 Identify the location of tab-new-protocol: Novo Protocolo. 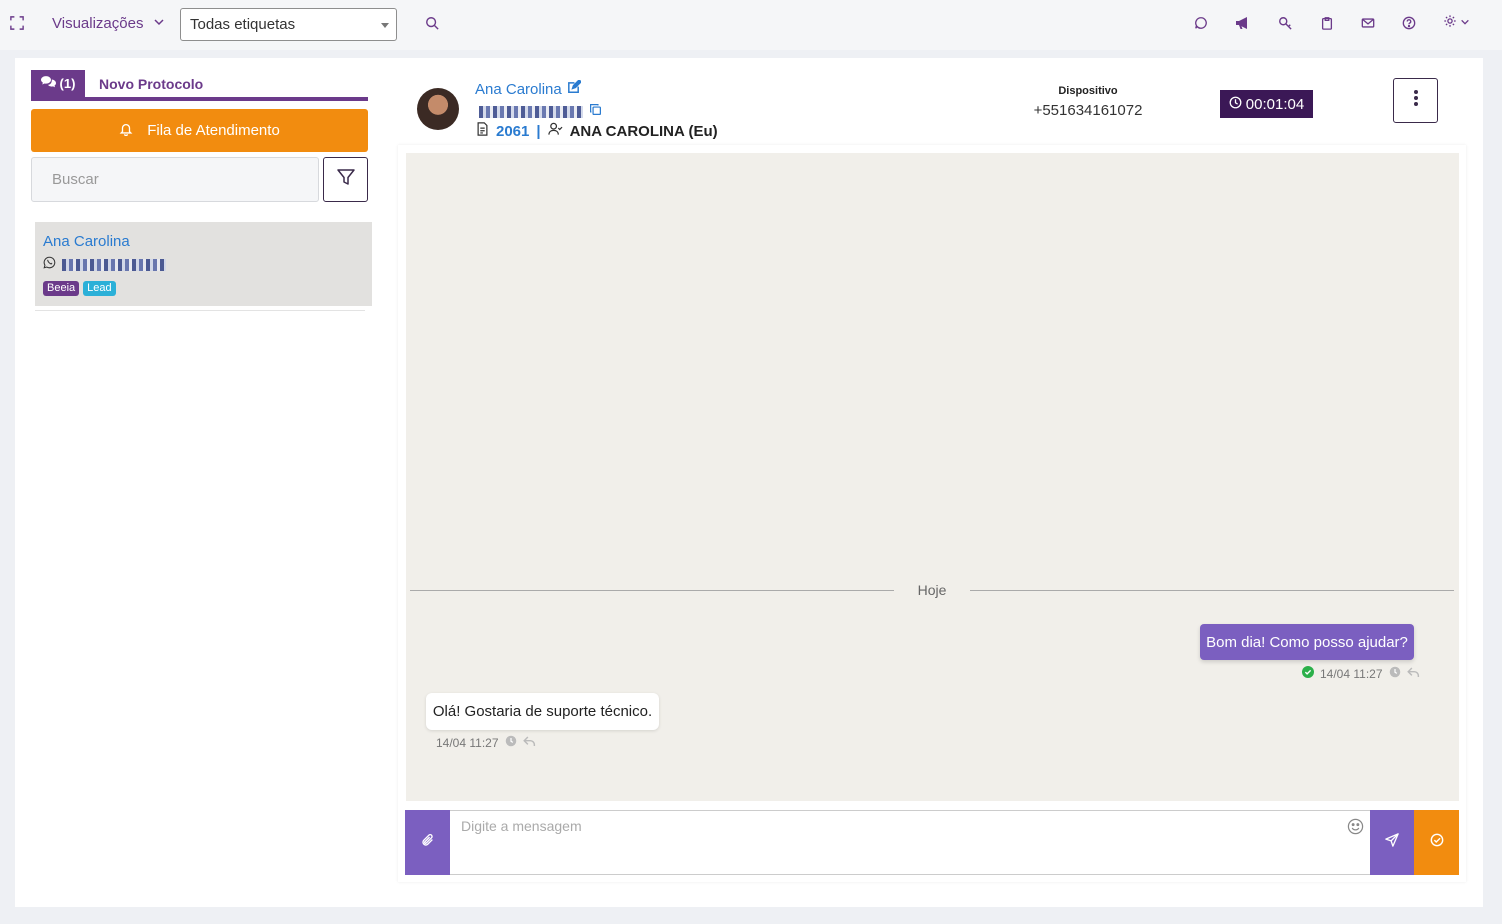
(151, 84).